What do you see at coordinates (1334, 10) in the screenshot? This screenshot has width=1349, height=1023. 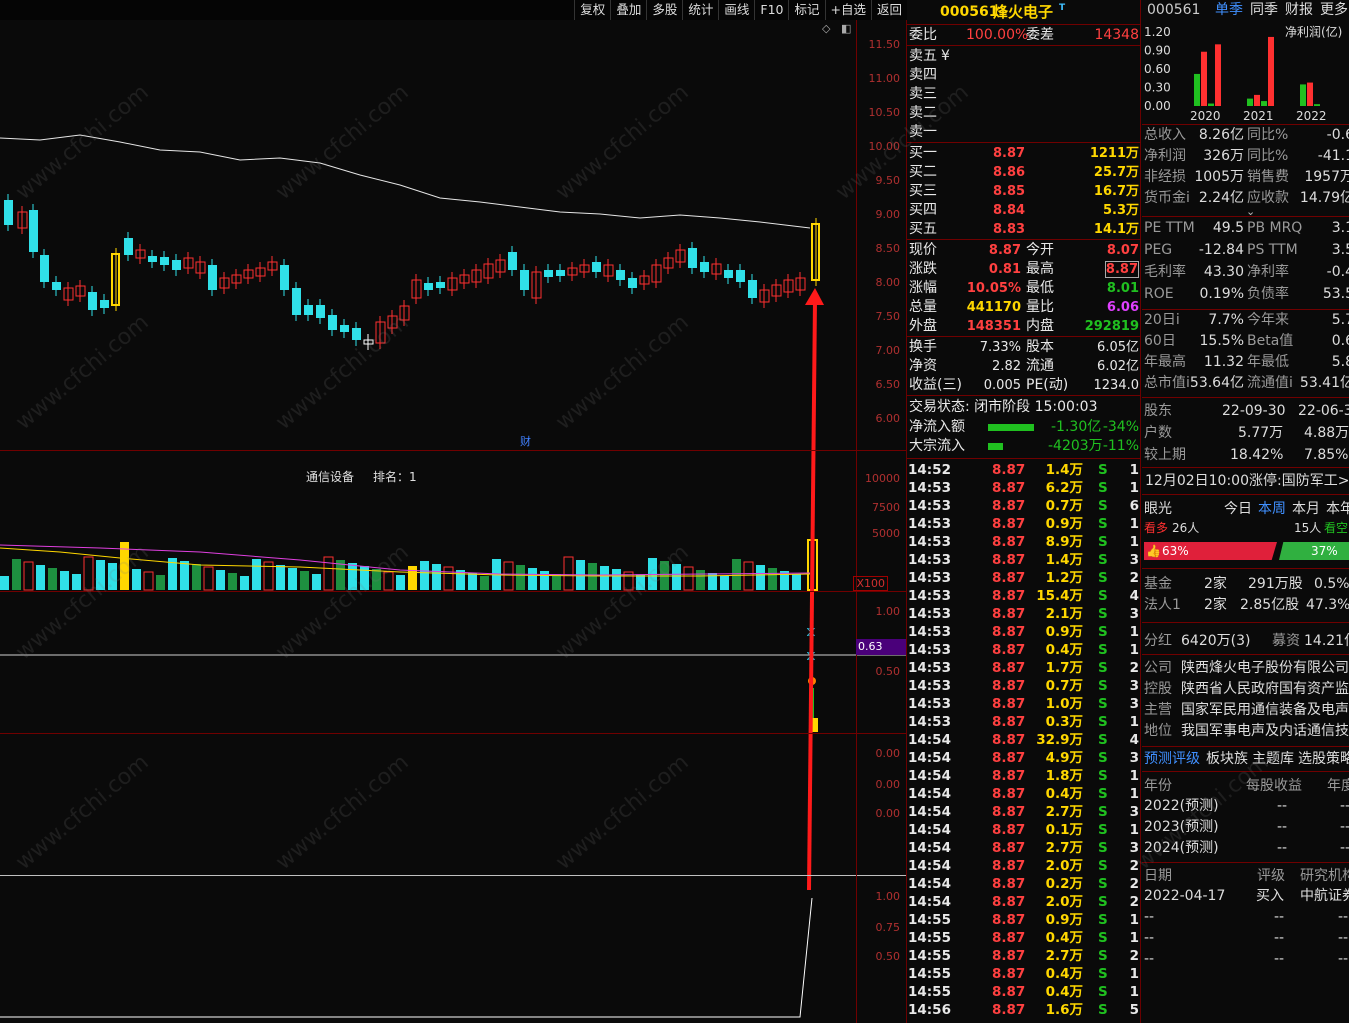 I see `tab-more: 更多` at bounding box center [1334, 10].